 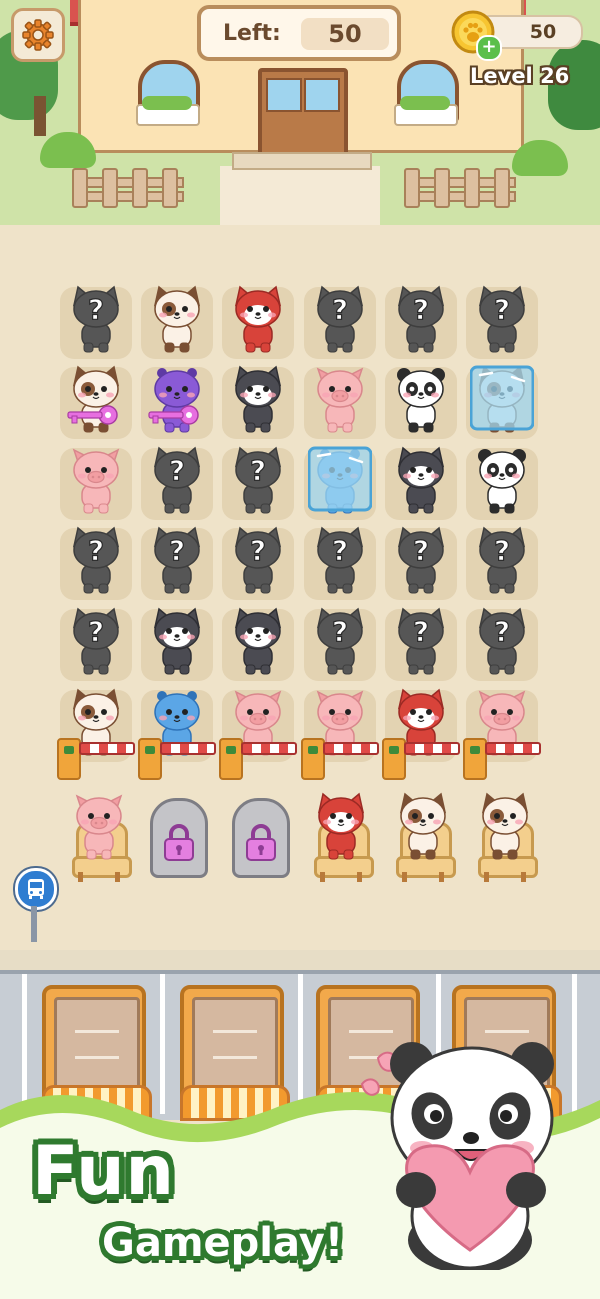 I want to click on heart-icon, so click(x=370, y=1087).